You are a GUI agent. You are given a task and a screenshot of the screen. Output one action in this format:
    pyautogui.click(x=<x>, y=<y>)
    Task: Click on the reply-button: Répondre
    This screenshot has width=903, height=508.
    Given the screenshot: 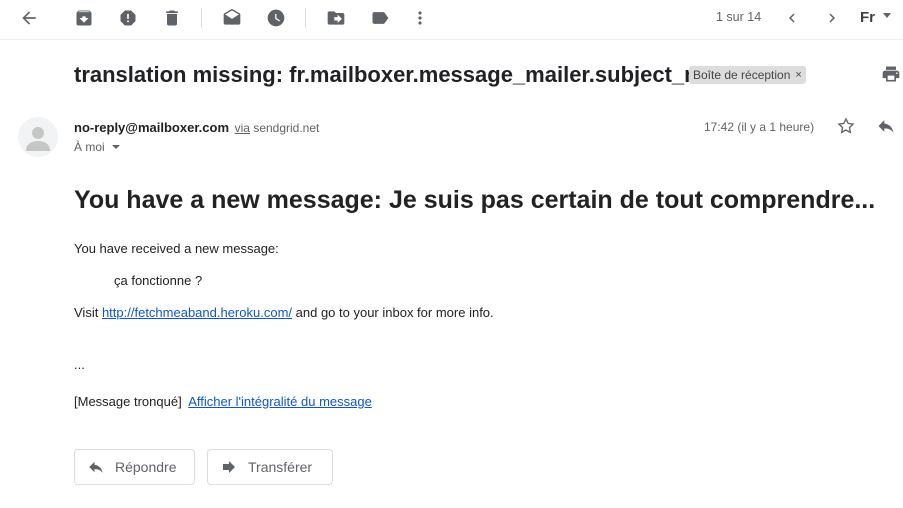 What is the action you would take?
    pyautogui.click(x=134, y=467)
    